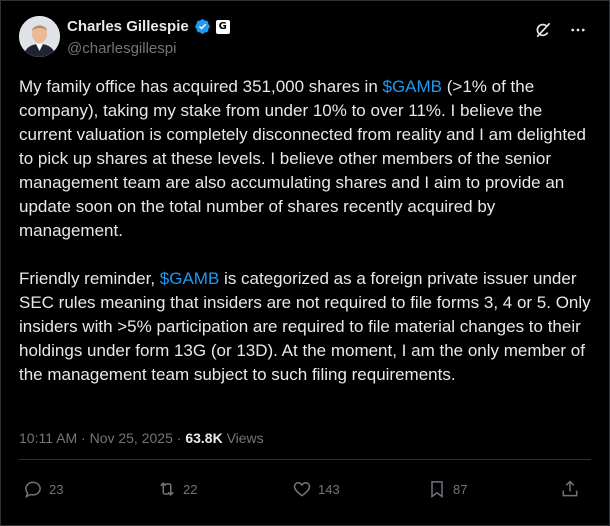  I want to click on tweet-text-segment: Friendly reminder,, so click(89, 278).